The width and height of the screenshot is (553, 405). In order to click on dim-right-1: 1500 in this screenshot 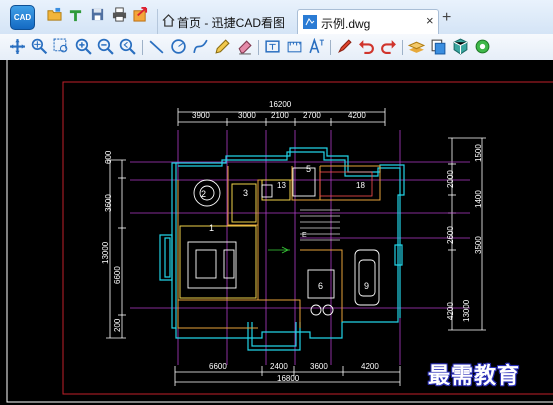, I will do `click(478, 153)`.